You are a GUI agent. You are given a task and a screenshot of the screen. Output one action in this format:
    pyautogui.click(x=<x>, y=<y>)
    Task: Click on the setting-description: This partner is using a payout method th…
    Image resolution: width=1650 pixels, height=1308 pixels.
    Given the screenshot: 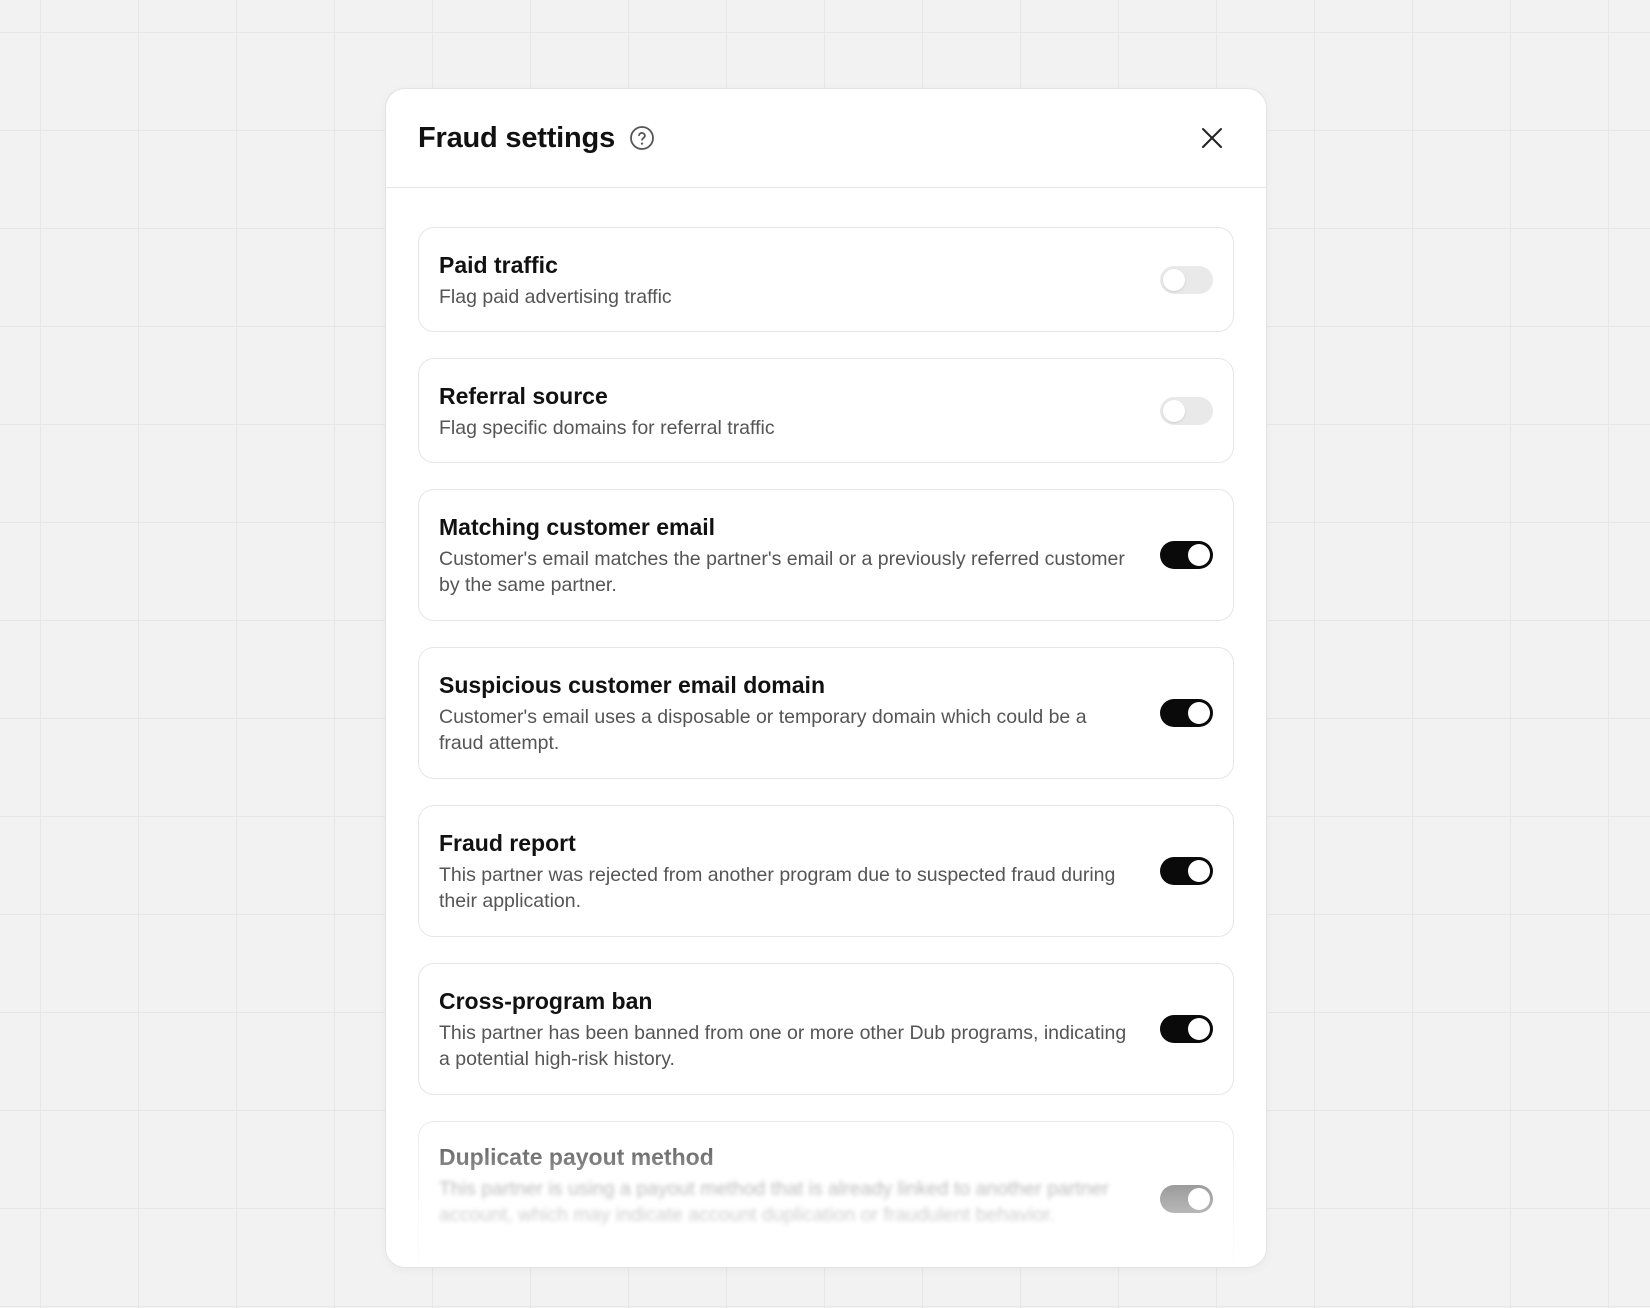 What is the action you would take?
    pyautogui.click(x=774, y=1202)
    